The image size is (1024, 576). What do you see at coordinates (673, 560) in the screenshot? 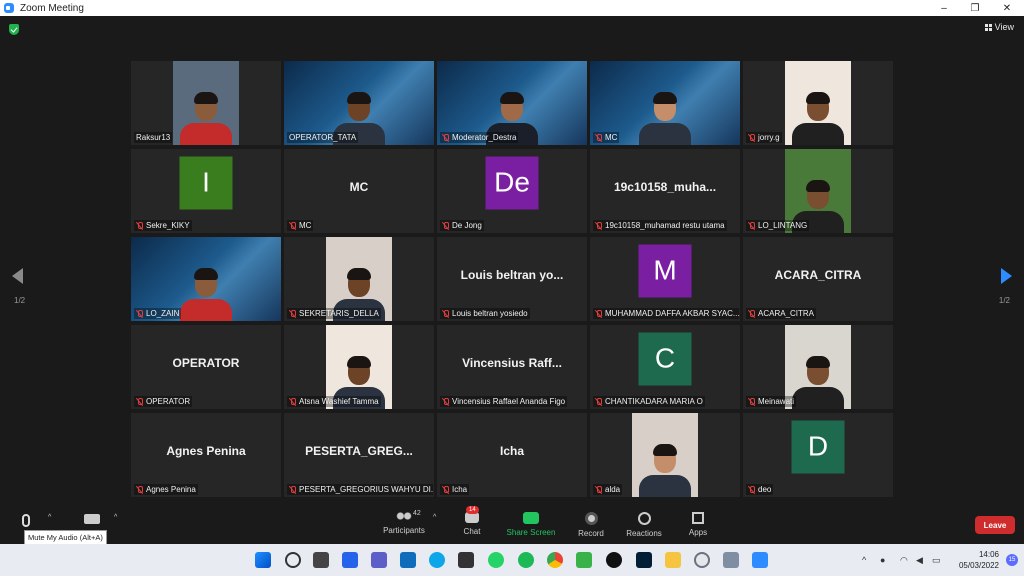
I see `file-explorer-icon` at bounding box center [673, 560].